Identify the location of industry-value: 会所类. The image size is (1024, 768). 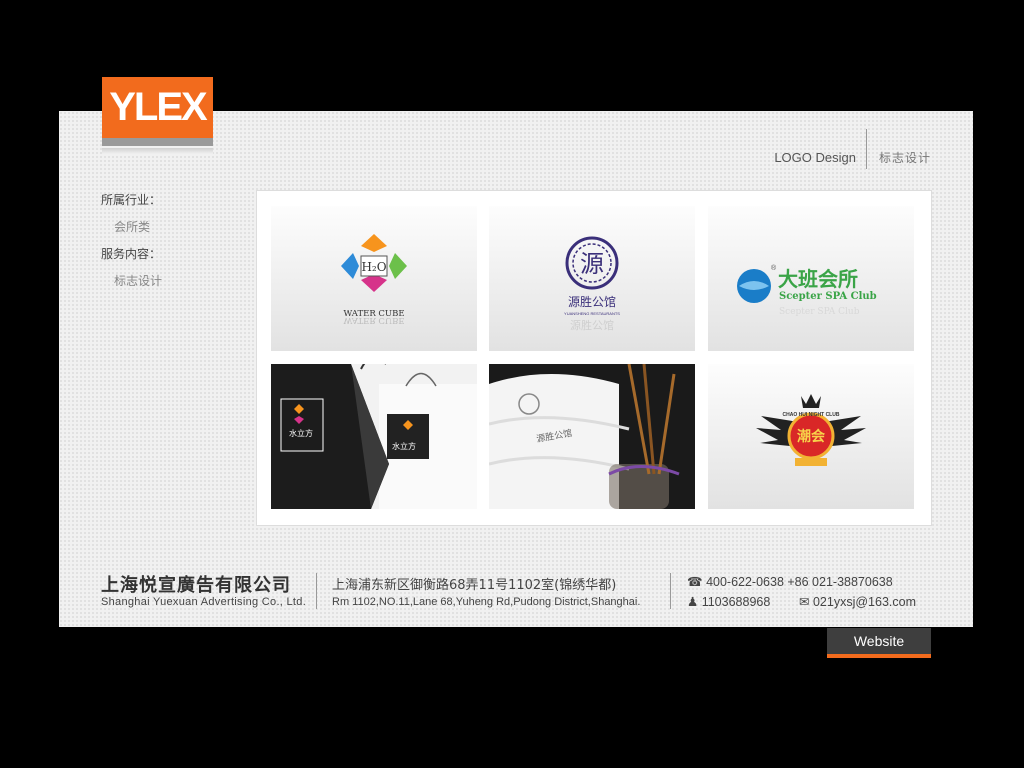
(132, 227).